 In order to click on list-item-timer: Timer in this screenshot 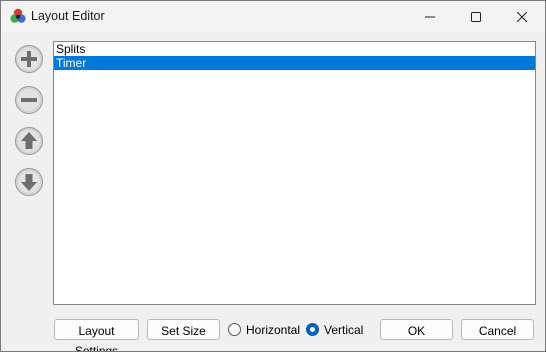, I will do `click(294, 63)`.